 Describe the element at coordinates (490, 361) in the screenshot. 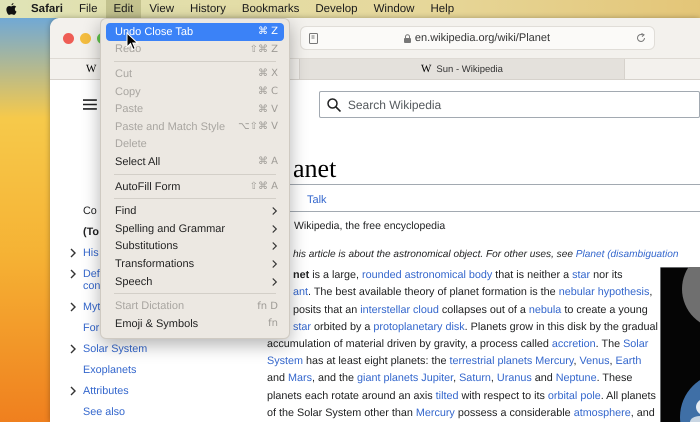

I see `article-link: terrestrial planets` at that location.